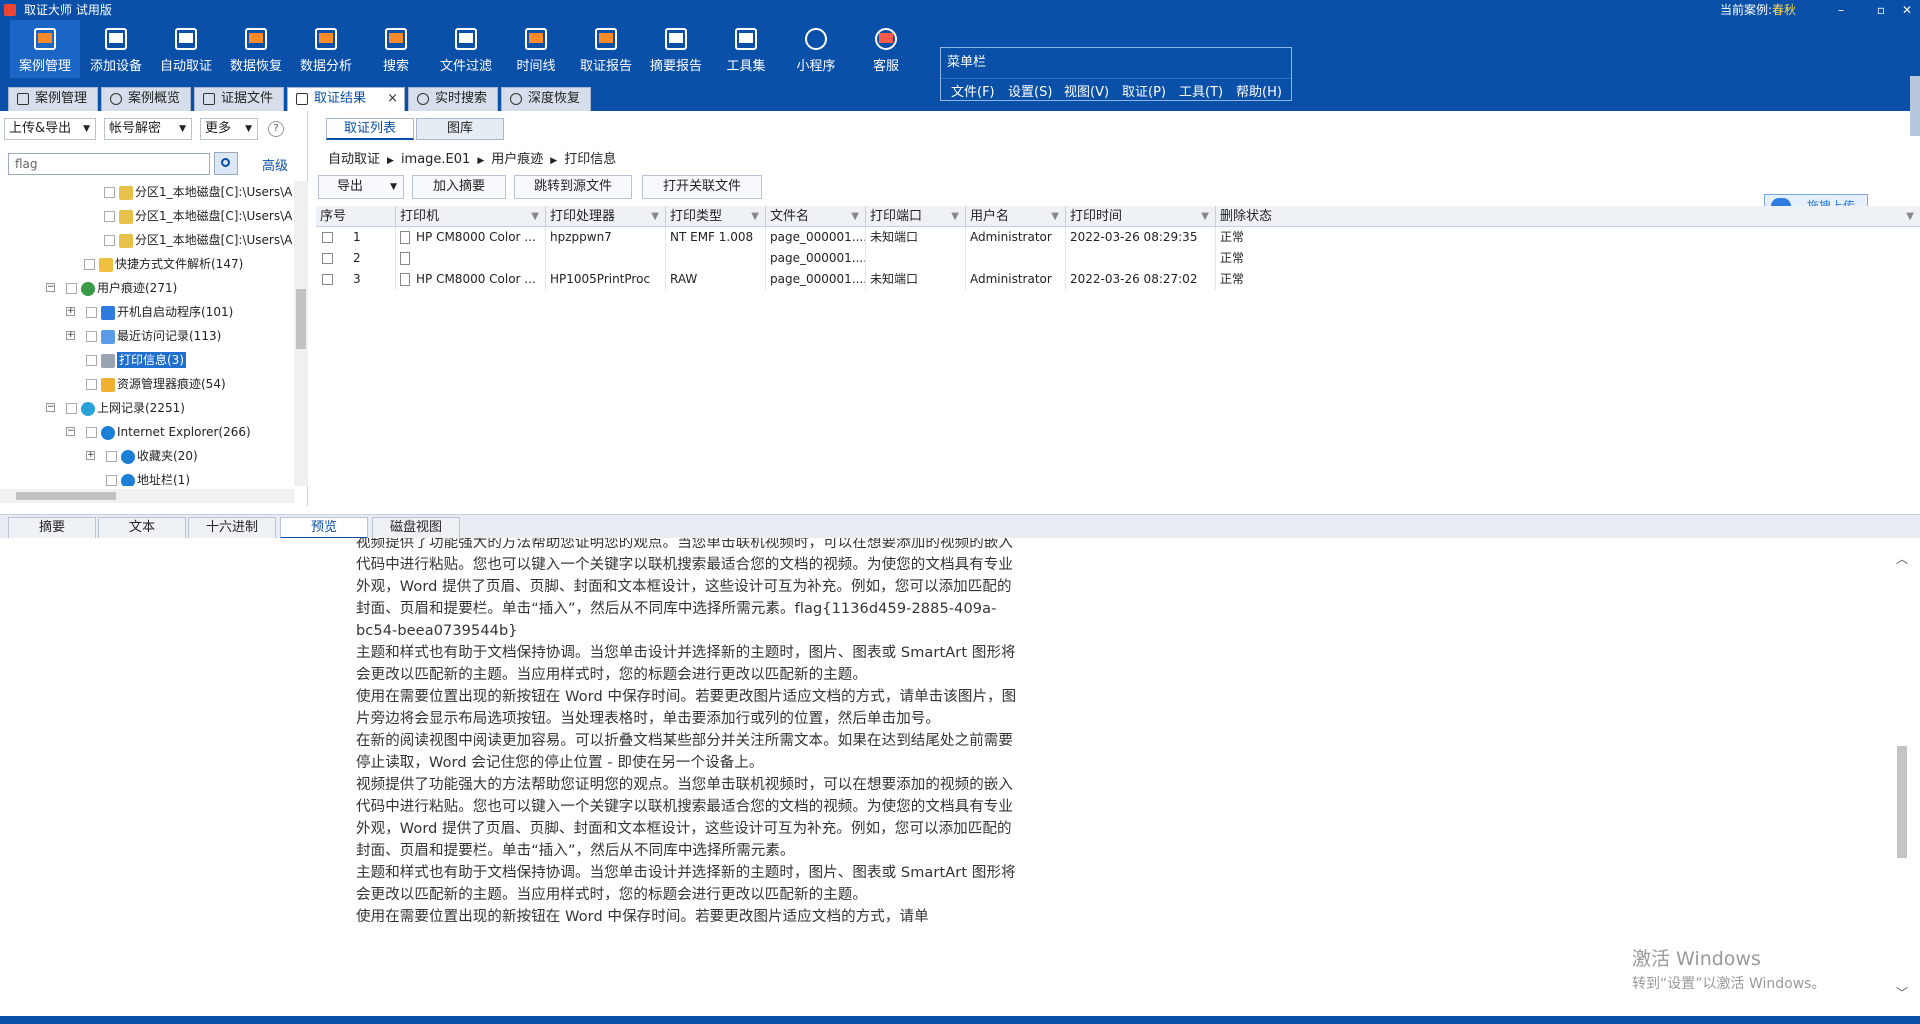  What do you see at coordinates (471, 216) in the screenshot?
I see `column-header: 打印机 ▼` at bounding box center [471, 216].